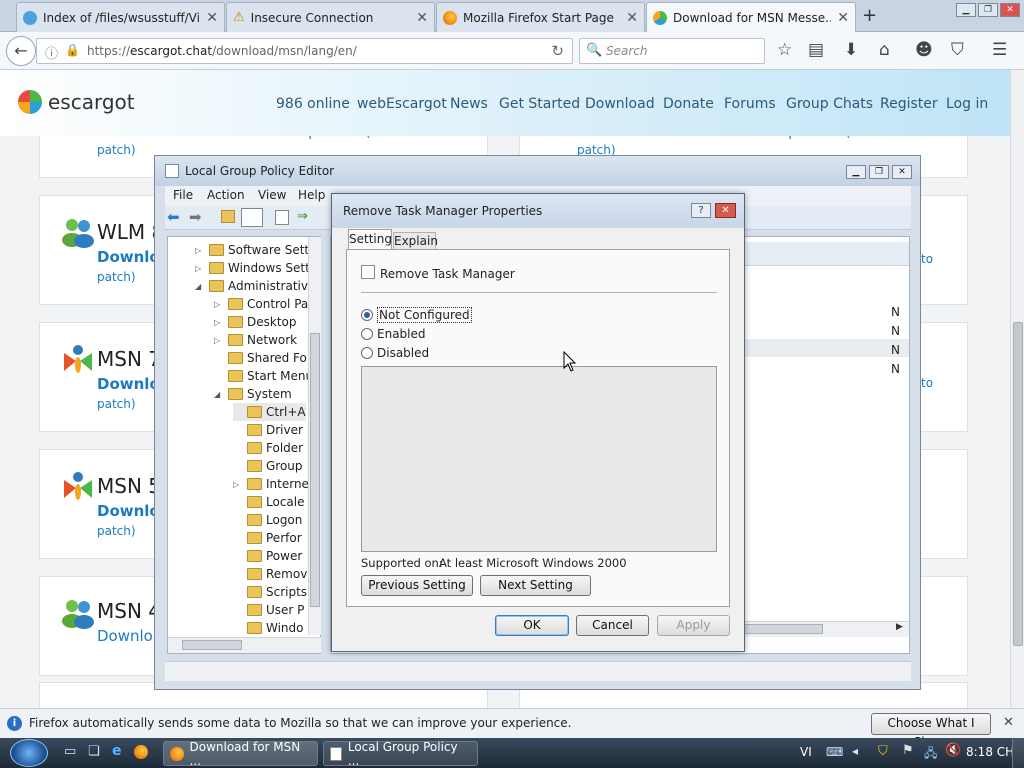  Describe the element at coordinates (183, 195) in the screenshot. I see `menu-file: File` at that location.